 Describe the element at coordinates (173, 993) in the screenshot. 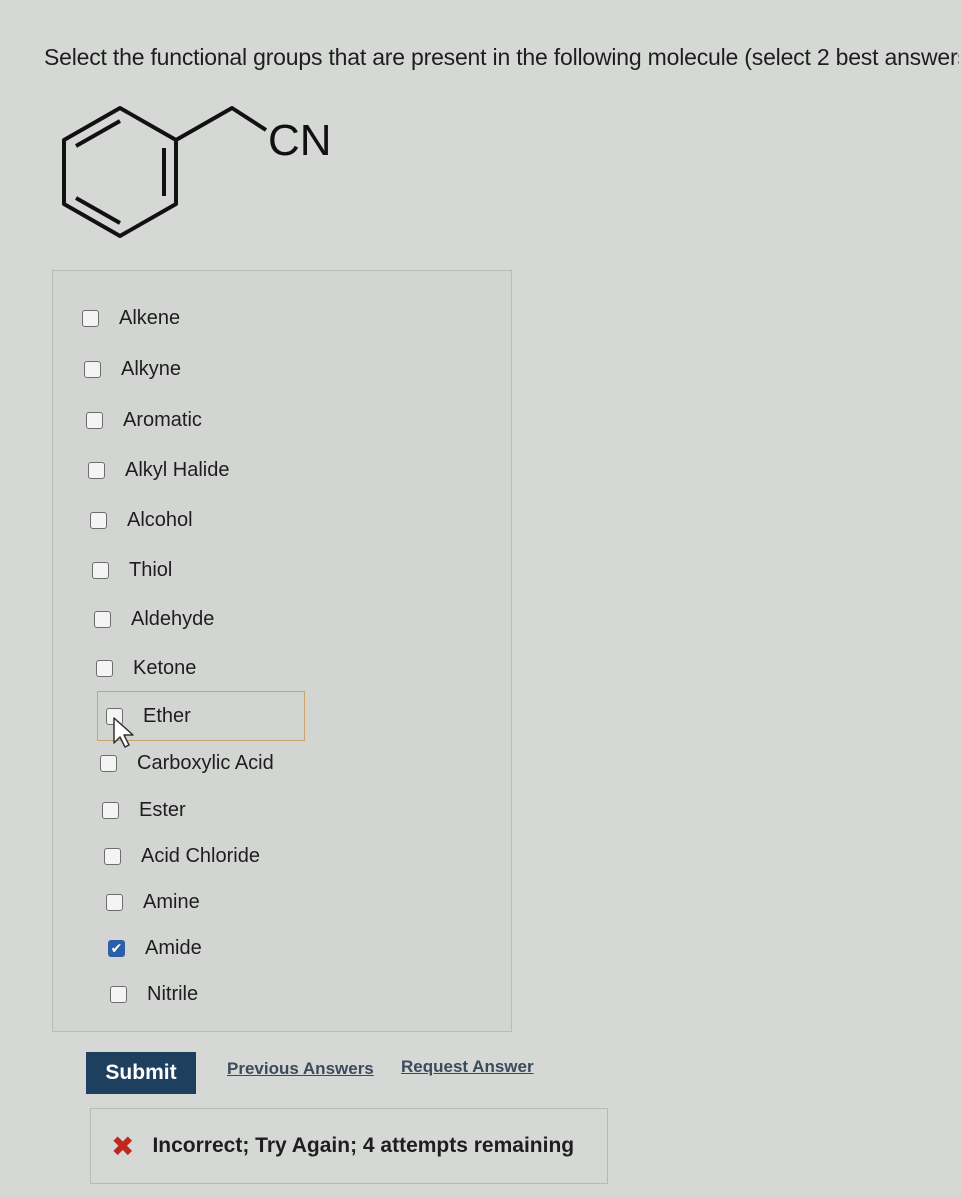

I see `option-label: Nitrile` at that location.